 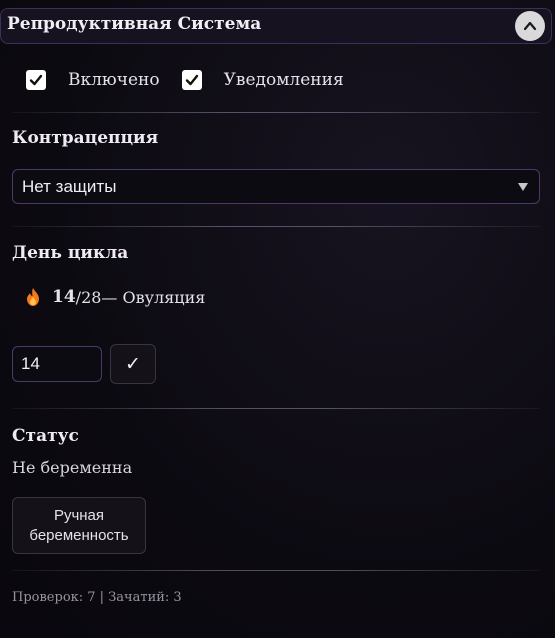 I want to click on toggles-row: Включено Уведомления, so click(x=196, y=80).